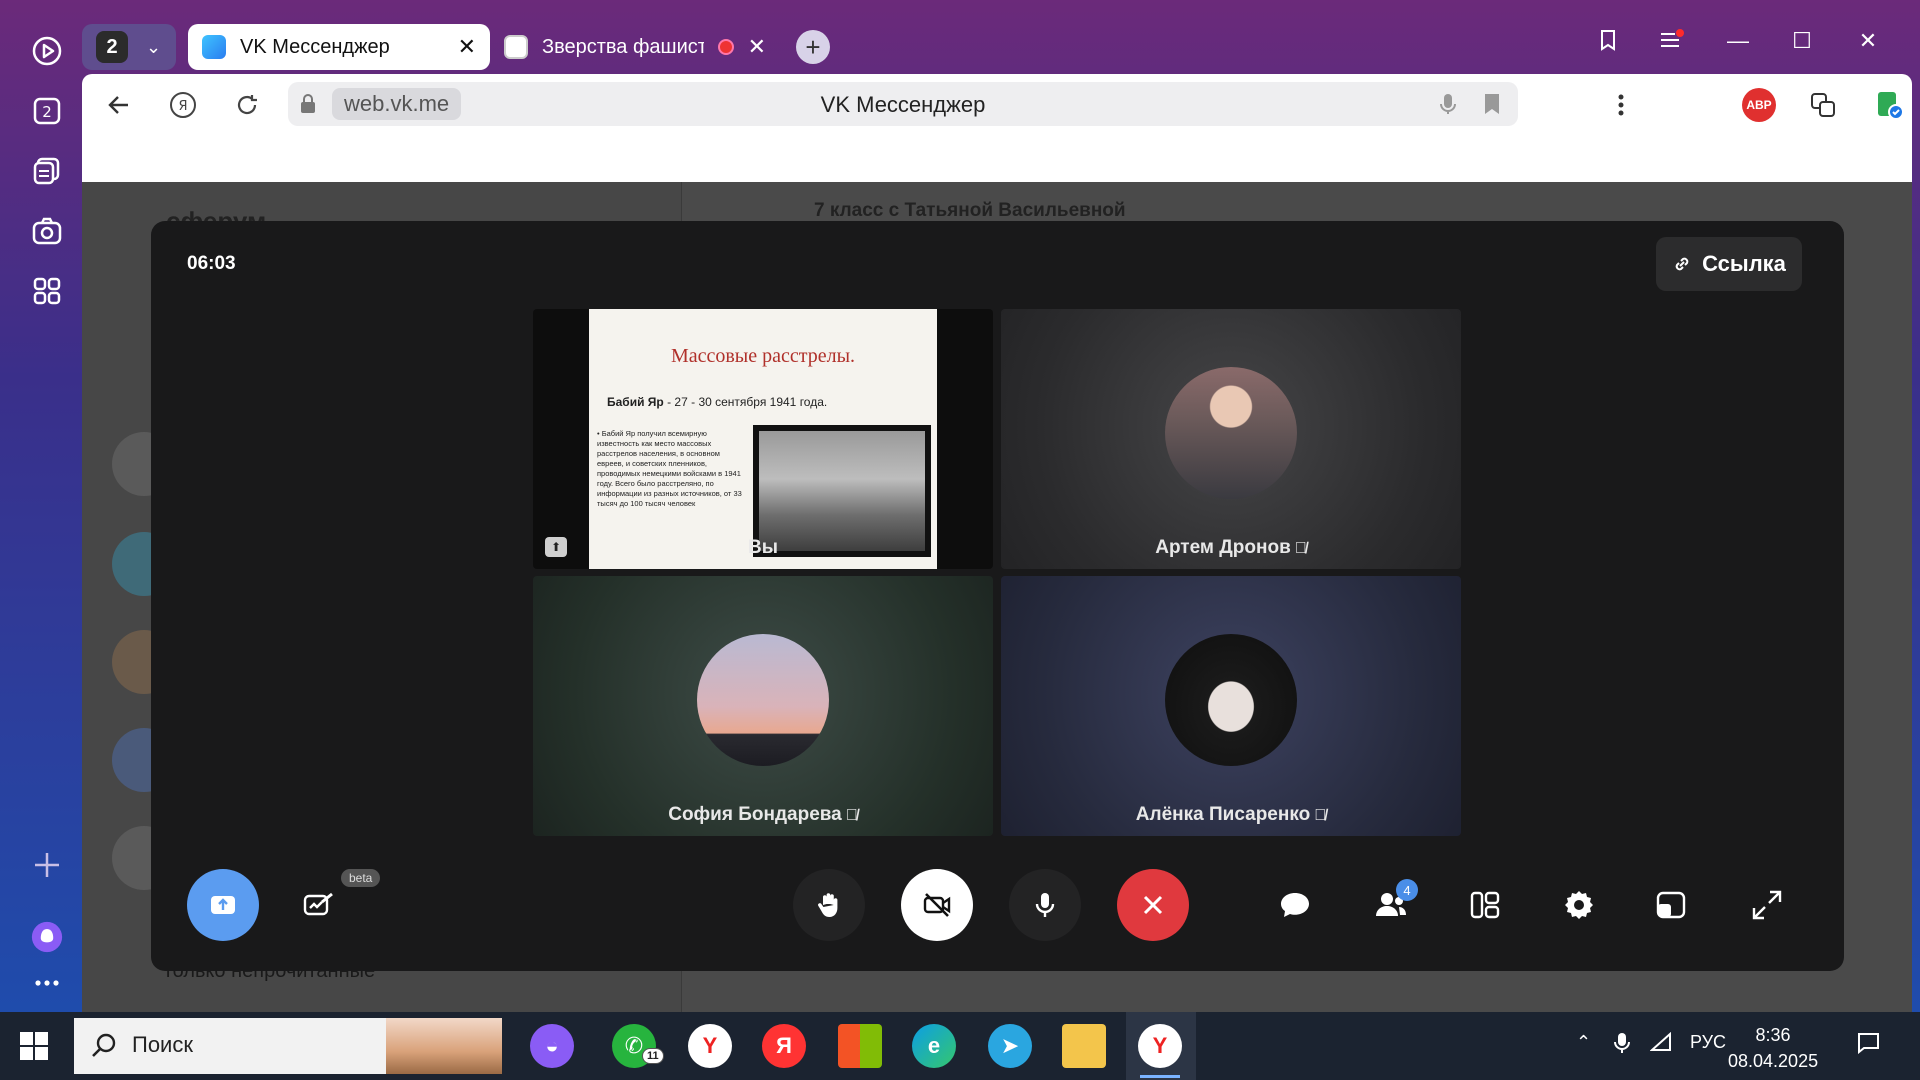 This screenshot has width=1920, height=1080. What do you see at coordinates (1671, 905) in the screenshot?
I see `picture-in-picture-button` at bounding box center [1671, 905].